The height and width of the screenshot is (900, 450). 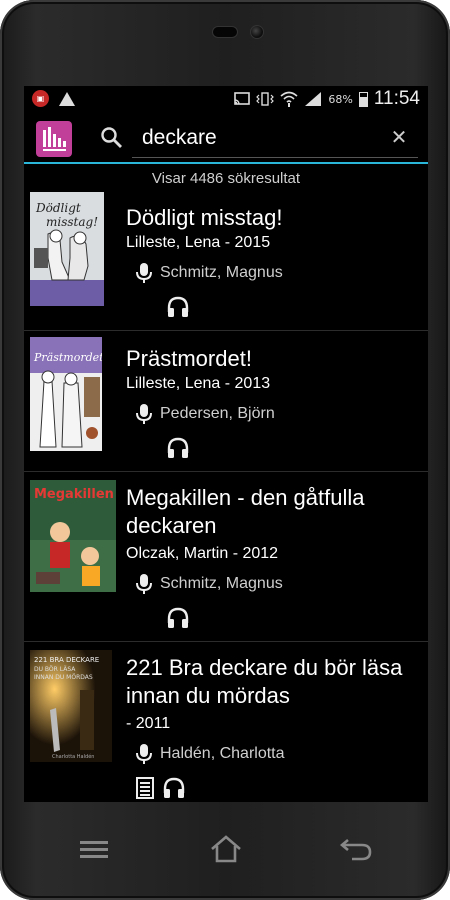 What do you see at coordinates (67, 249) in the screenshot?
I see `book-cover: Dödligt misstag!` at bounding box center [67, 249].